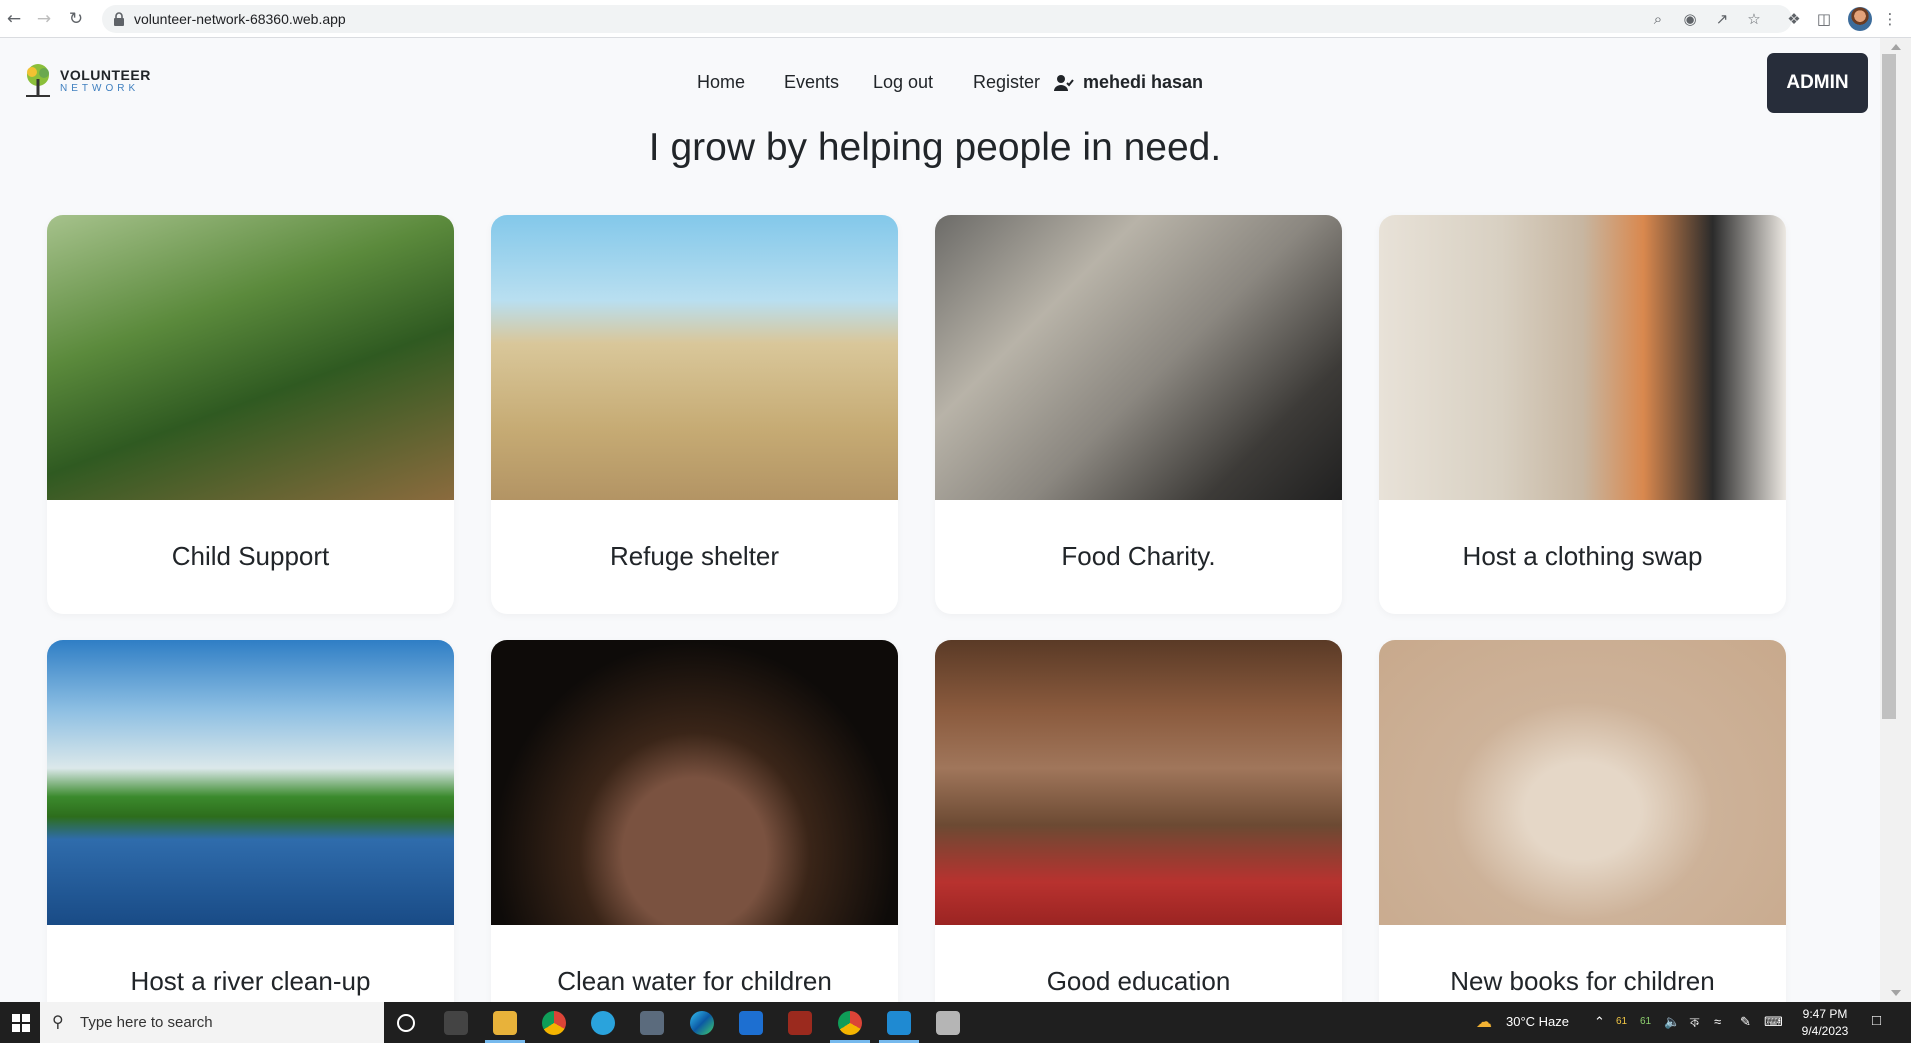 This screenshot has height=1043, width=1911. I want to click on event-card: Good education, so click(1138, 821).